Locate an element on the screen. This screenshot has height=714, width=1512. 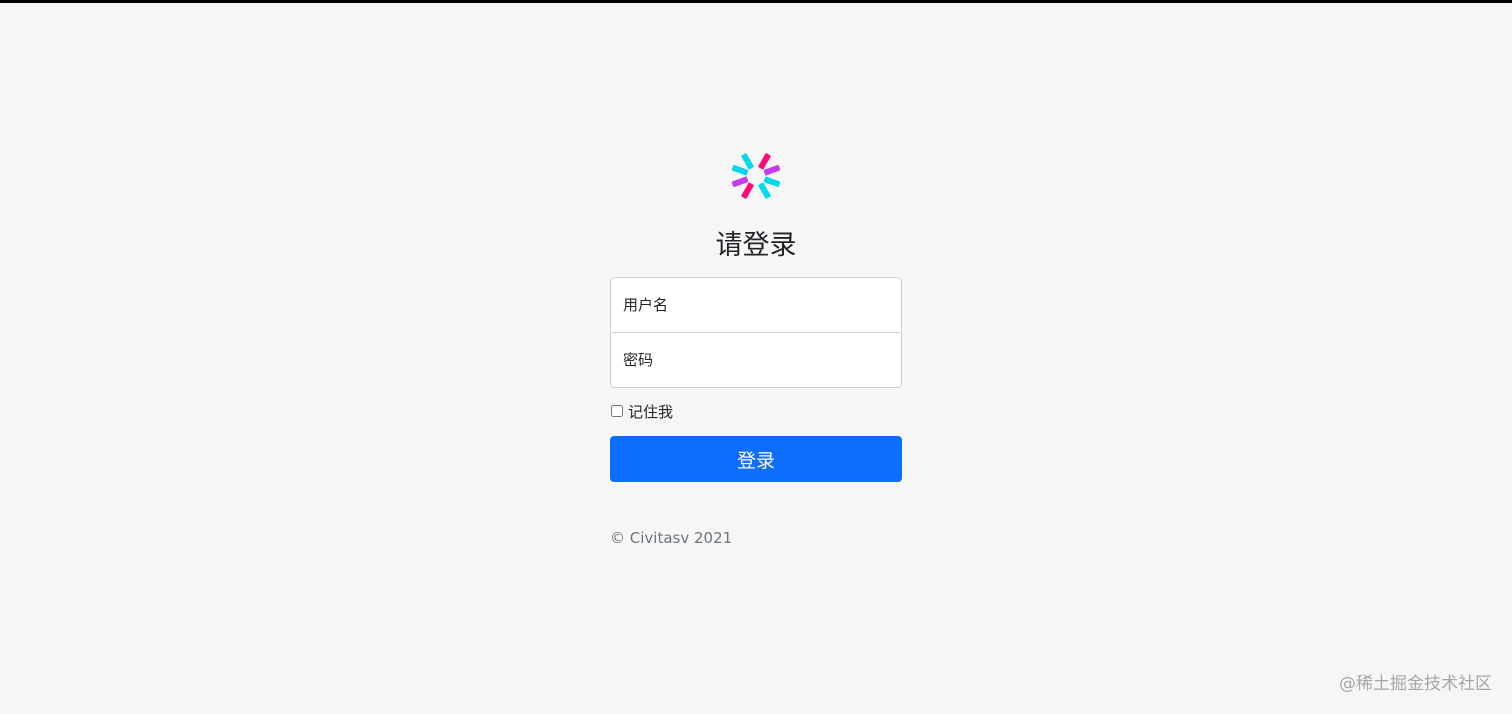
remember-me: 记住我 is located at coordinates (756, 411).